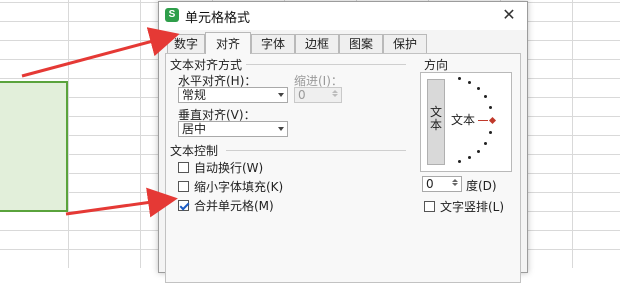 This screenshot has width=620, height=283. I want to click on arrow-to-alignment-tab, so click(100, 52).